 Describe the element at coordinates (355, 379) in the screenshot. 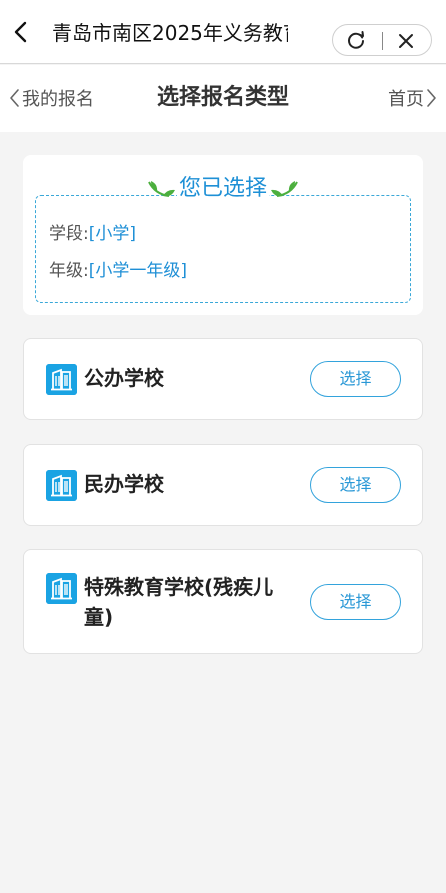

I see `select-public-button: 选择` at that location.